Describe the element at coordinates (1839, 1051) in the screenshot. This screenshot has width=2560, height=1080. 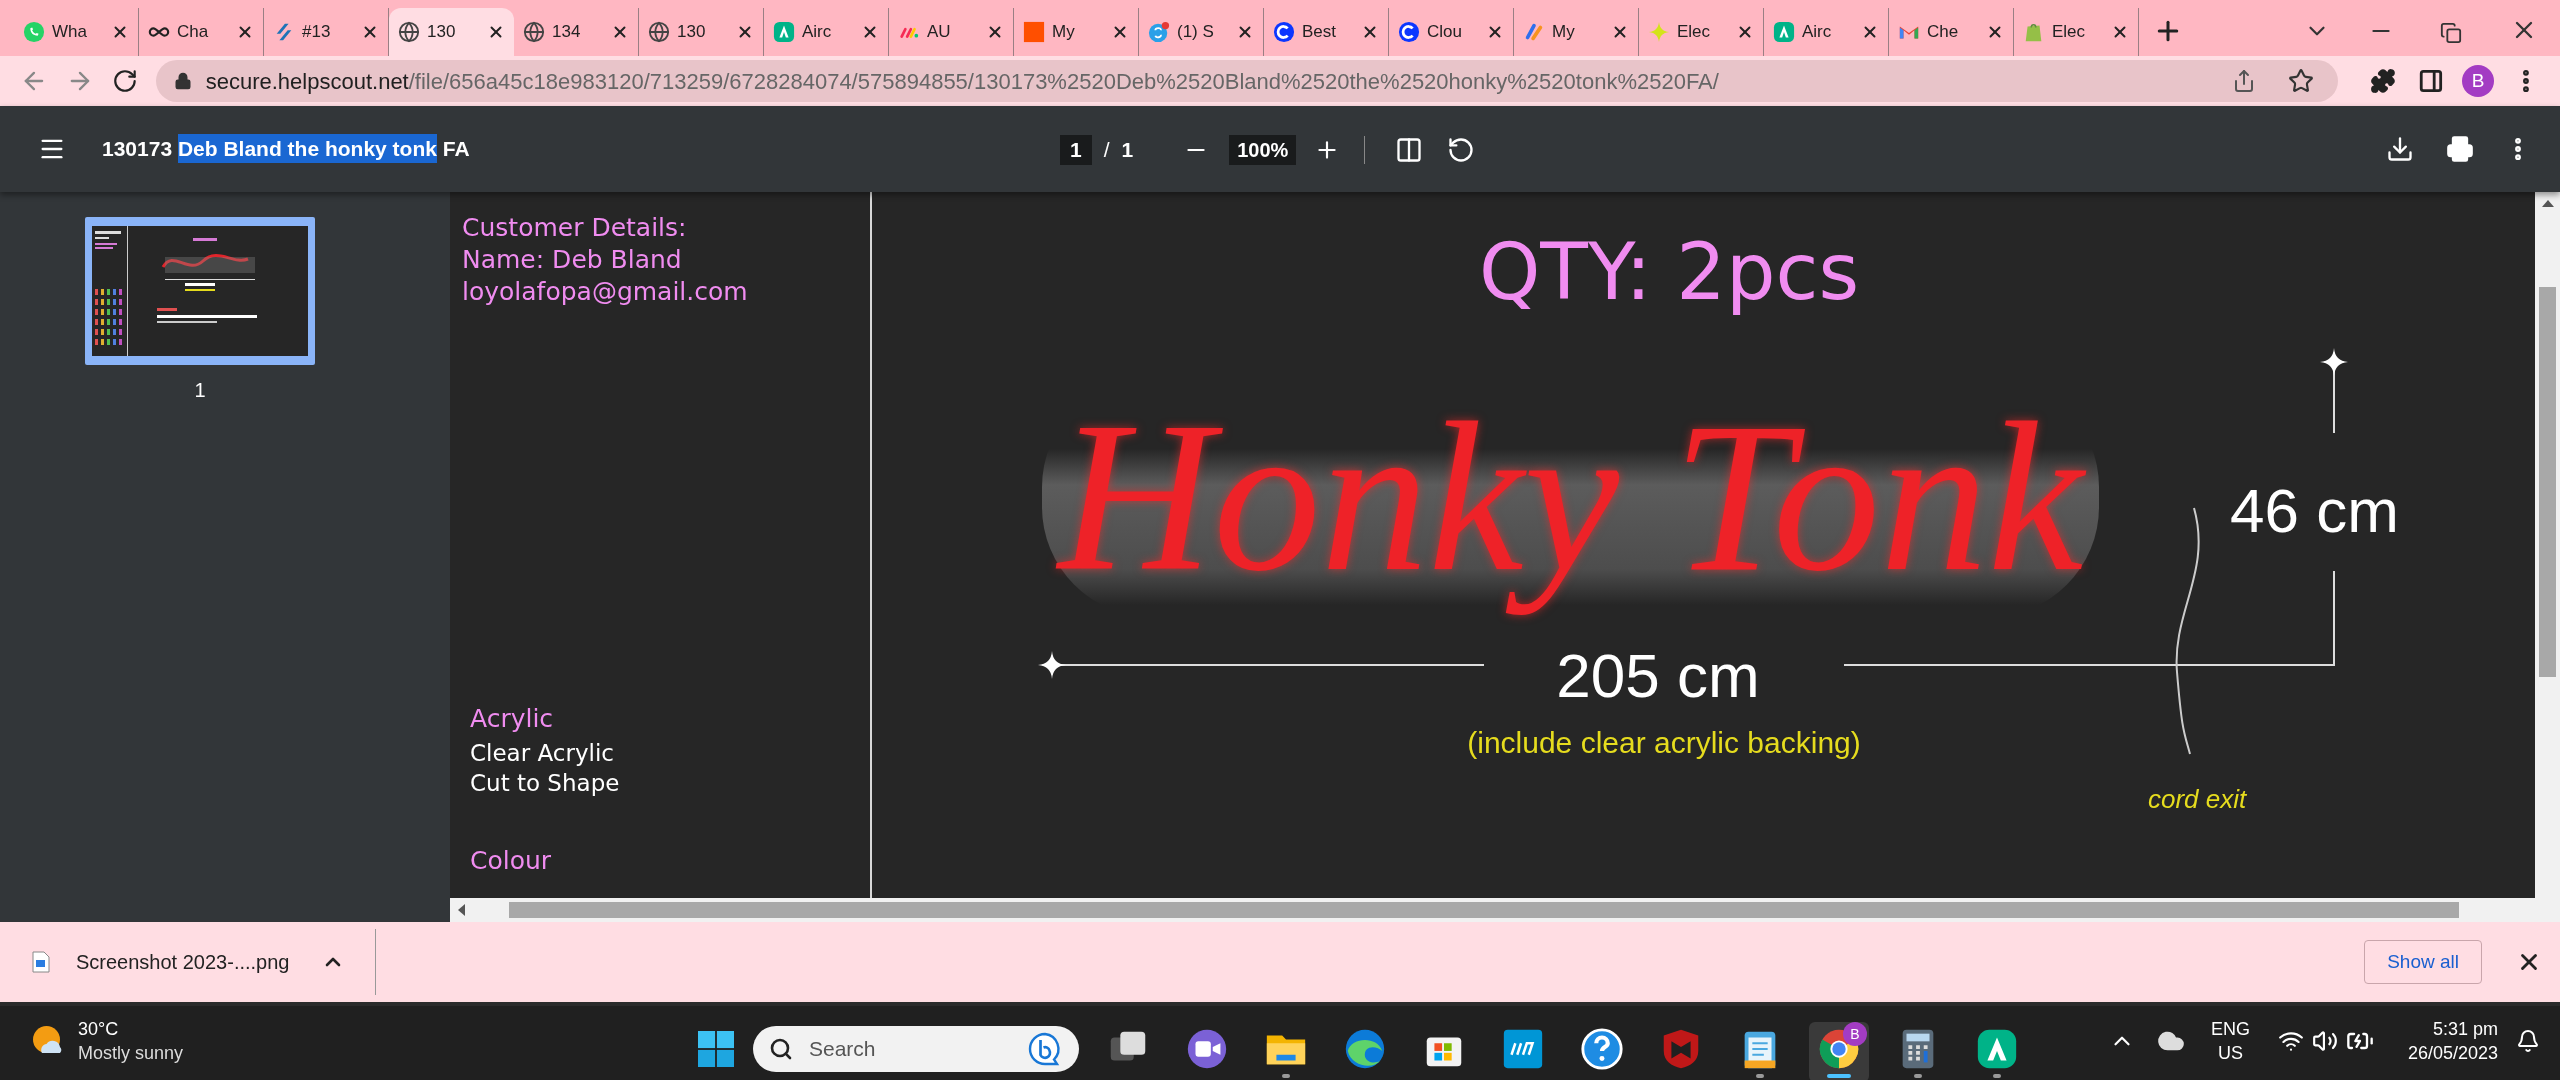
I see `taskbar-app: B` at that location.